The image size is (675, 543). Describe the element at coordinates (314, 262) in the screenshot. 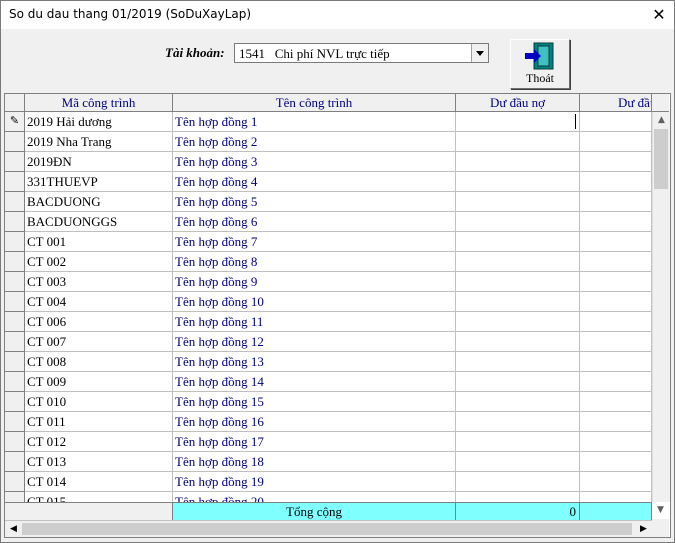

I see `cell-name: Tên hợp đồng 8` at that location.